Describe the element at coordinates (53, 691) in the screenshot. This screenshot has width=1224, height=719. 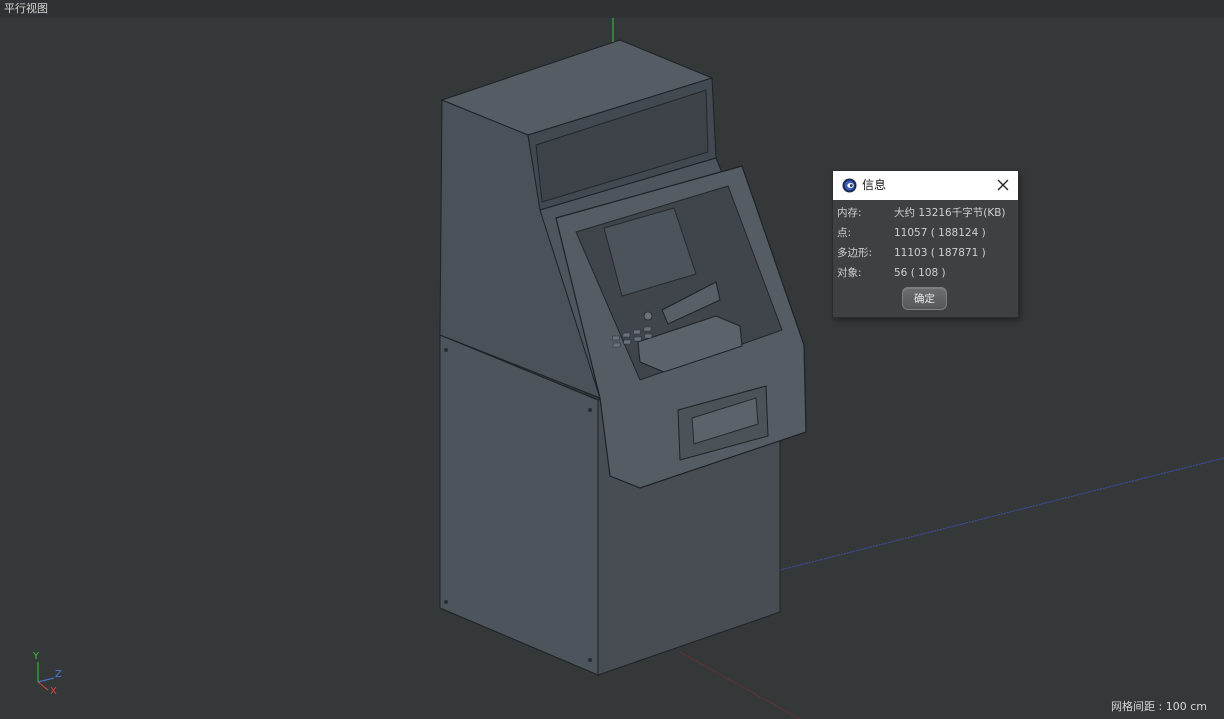
I see `axis-x-label: X` at that location.